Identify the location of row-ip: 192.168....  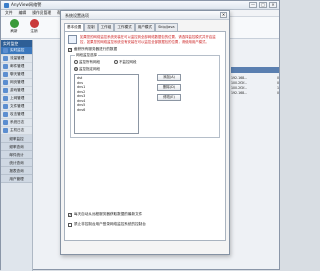
(239, 93).